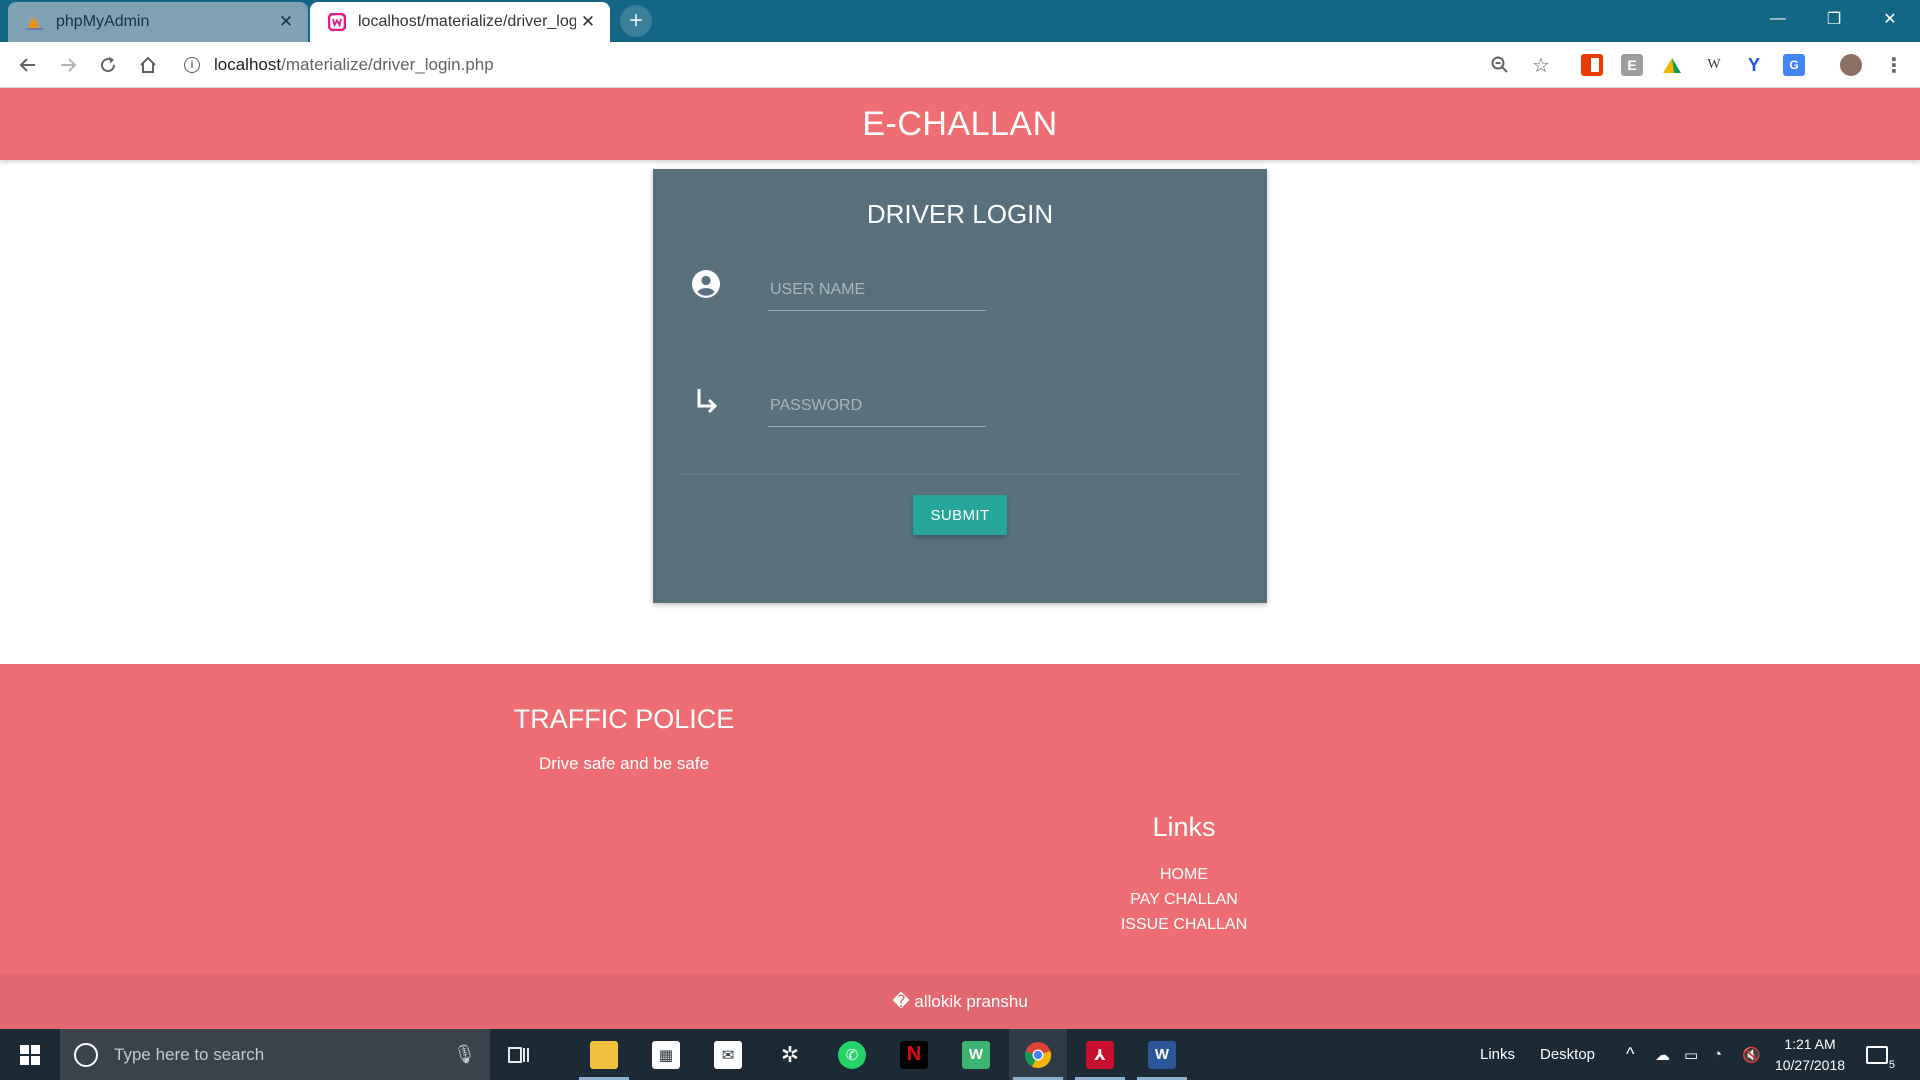 Image resolution: width=1920 pixels, height=1080 pixels. Describe the element at coordinates (960, 214) in the screenshot. I see `login-title: DRIVER LOGIN` at that location.